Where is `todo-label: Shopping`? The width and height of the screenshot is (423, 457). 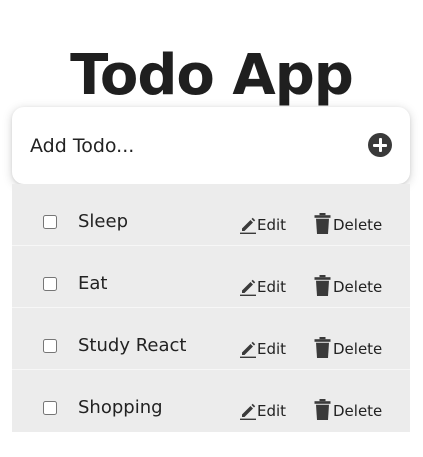 todo-label: Shopping is located at coordinates (120, 407).